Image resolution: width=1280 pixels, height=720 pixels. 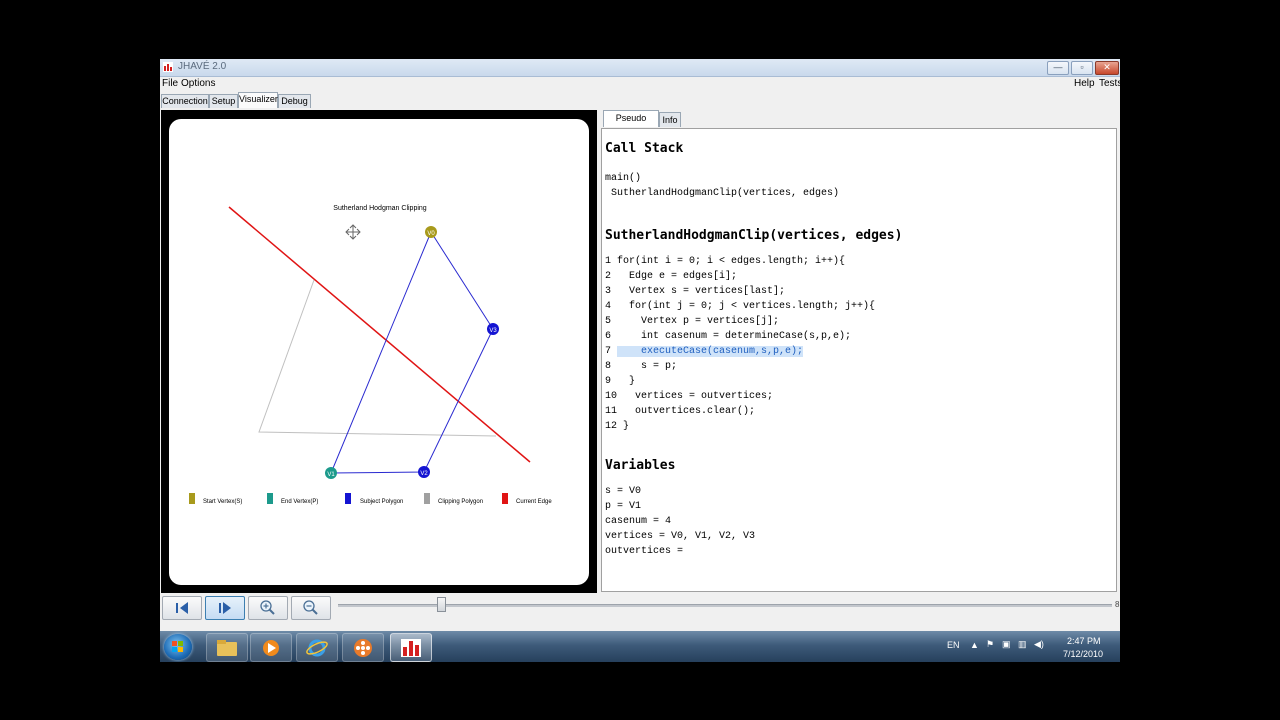 I want to click on animation-slider-track, so click(x=725, y=605).